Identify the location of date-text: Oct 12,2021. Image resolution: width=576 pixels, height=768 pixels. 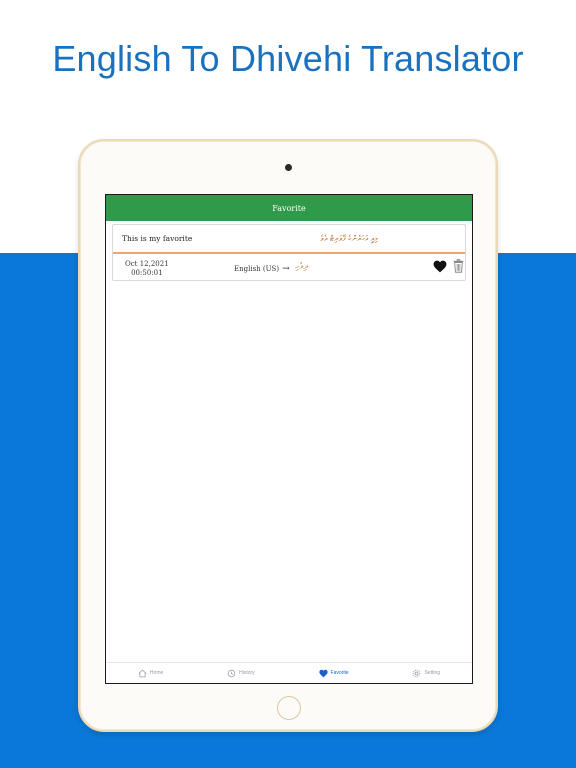
(147, 263).